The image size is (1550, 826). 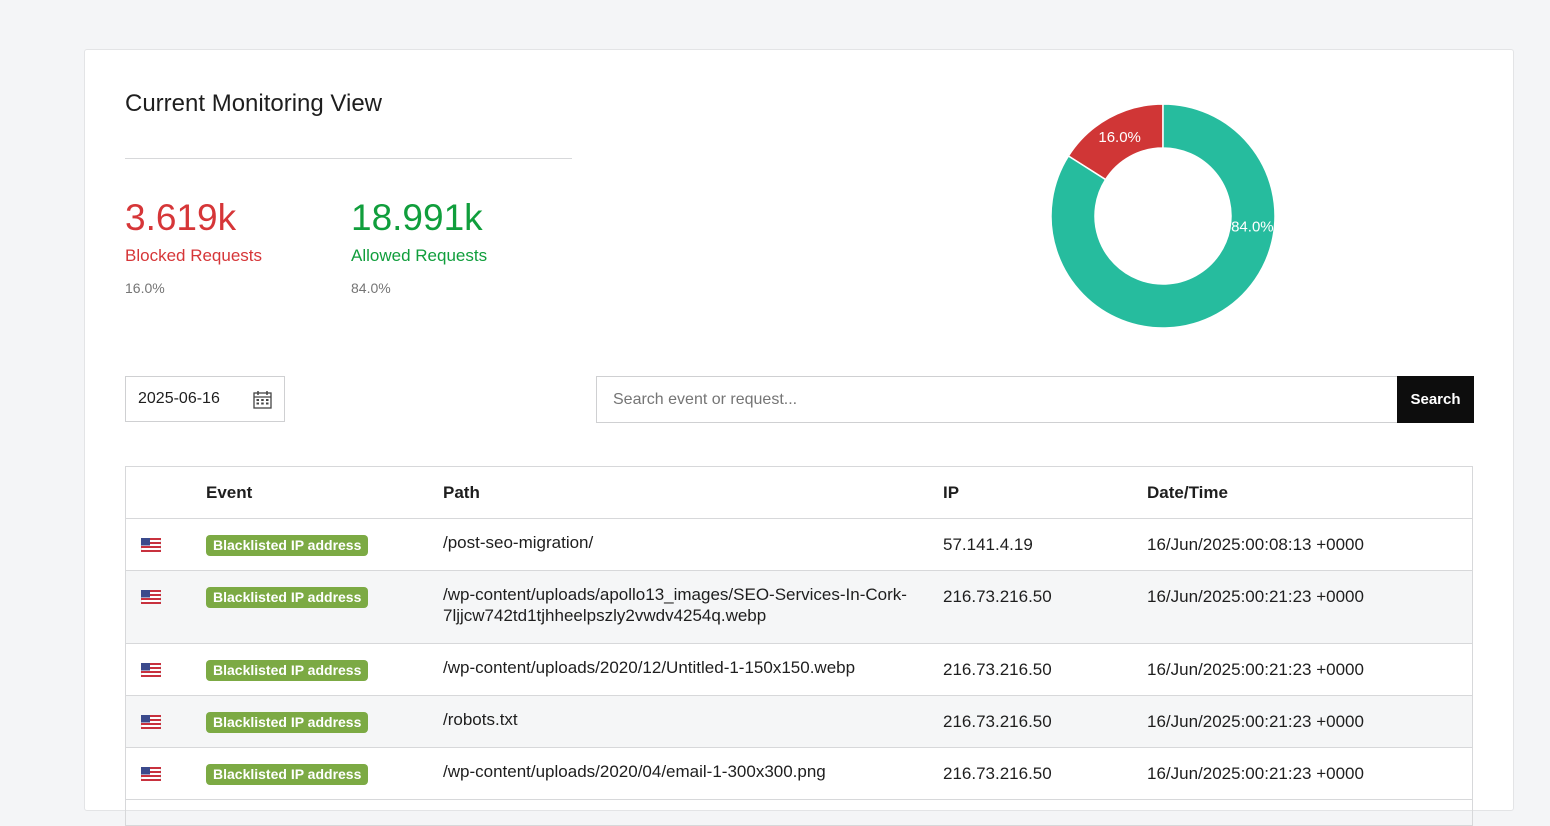 I want to click on blocked-percent: 16.0%, so click(x=145, y=288).